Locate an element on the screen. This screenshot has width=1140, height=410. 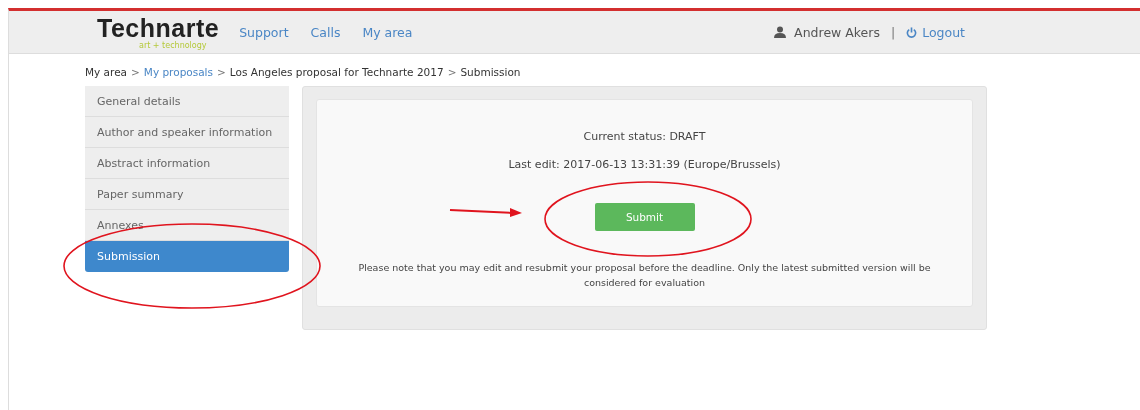
sidebar-item: General details is located at coordinates (187, 101).